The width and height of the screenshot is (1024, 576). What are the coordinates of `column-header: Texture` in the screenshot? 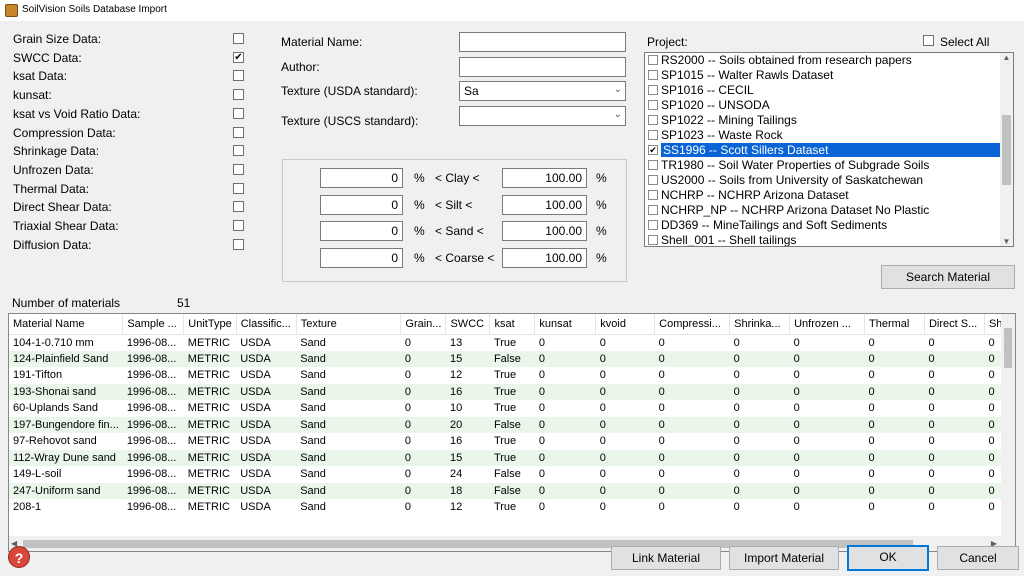 It's located at (349, 324).